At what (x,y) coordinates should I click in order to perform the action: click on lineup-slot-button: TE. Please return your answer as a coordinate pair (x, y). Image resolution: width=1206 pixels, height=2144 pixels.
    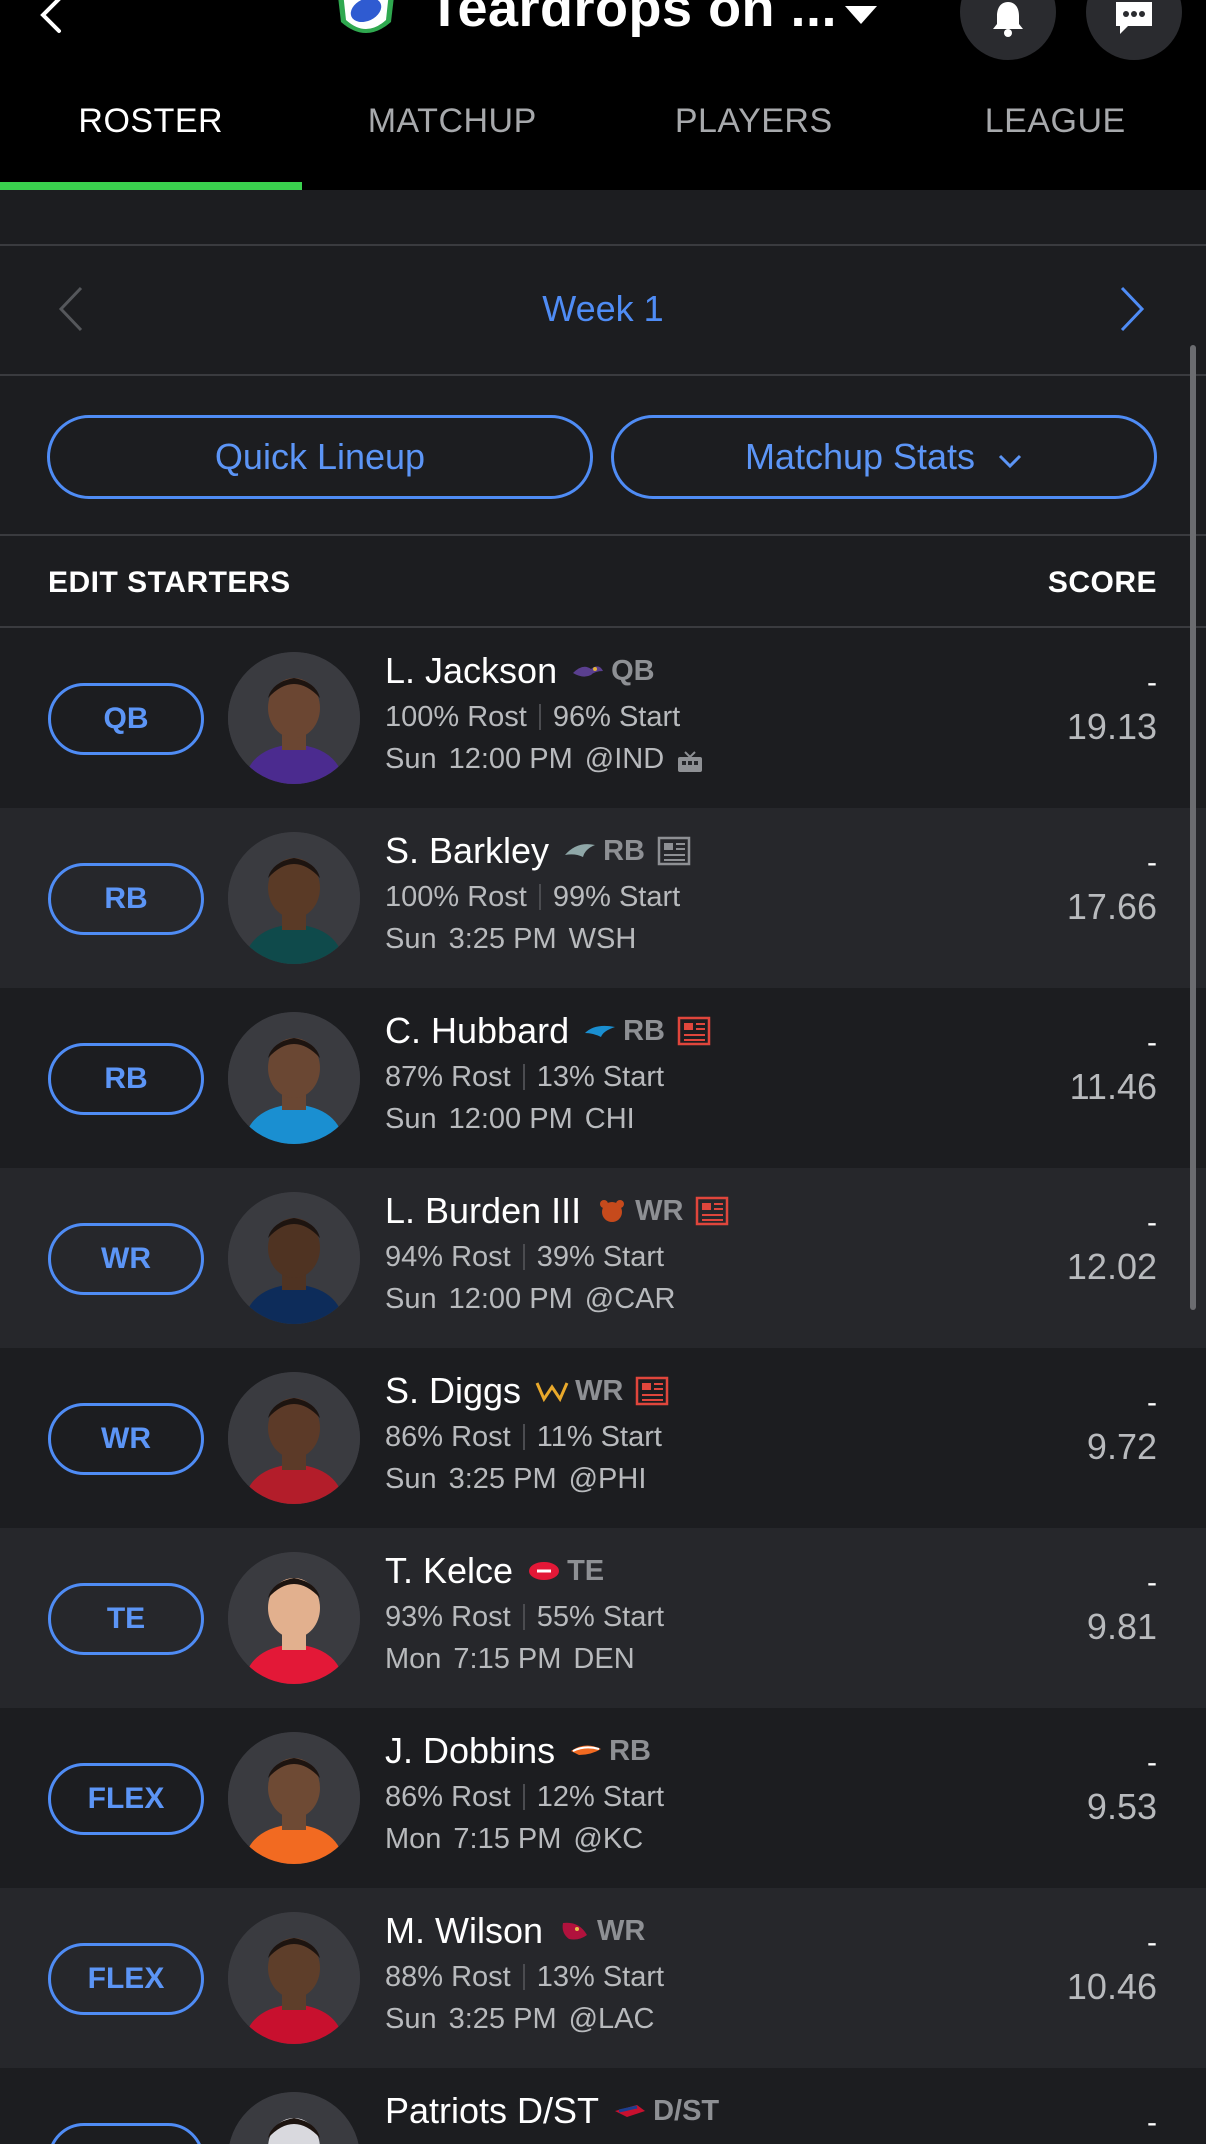
    Looking at the image, I should click on (126, 1619).